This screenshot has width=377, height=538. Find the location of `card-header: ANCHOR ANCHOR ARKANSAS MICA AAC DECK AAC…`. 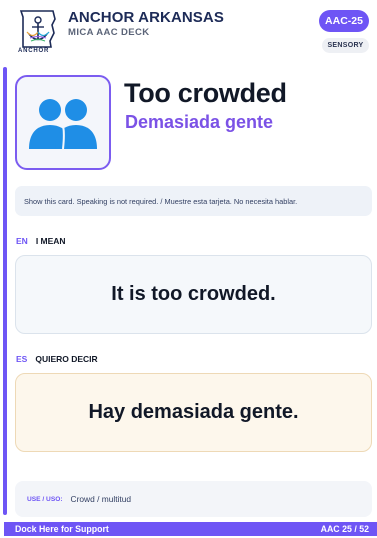

card-header: ANCHOR ANCHOR ARKANSAS MICA AAC DECK AAC… is located at coordinates (188, 31).